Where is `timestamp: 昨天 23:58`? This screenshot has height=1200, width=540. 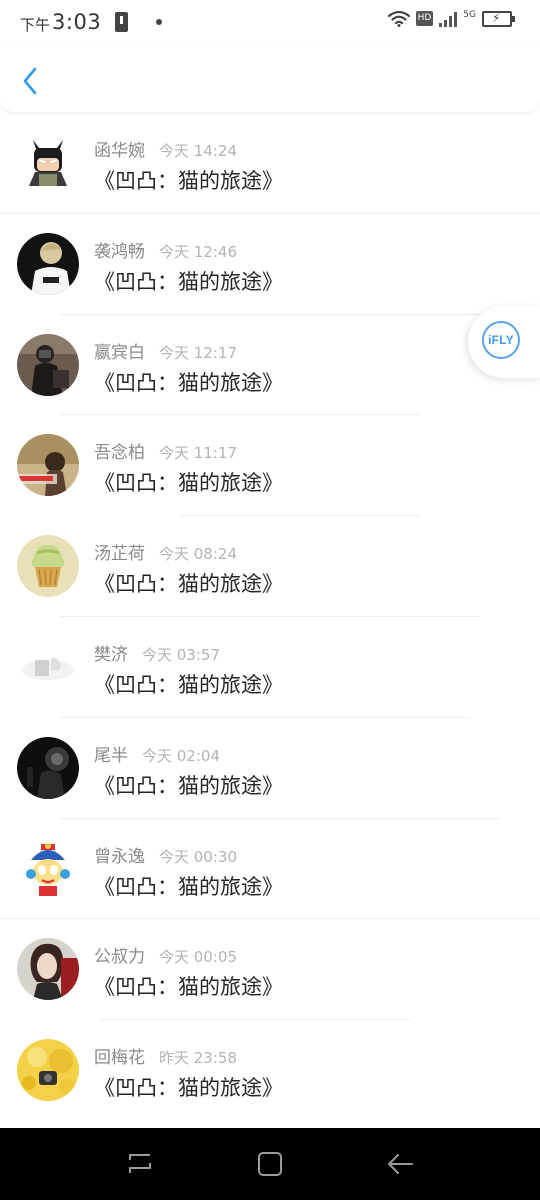
timestamp: 昨天 23:58 is located at coordinates (198, 1058).